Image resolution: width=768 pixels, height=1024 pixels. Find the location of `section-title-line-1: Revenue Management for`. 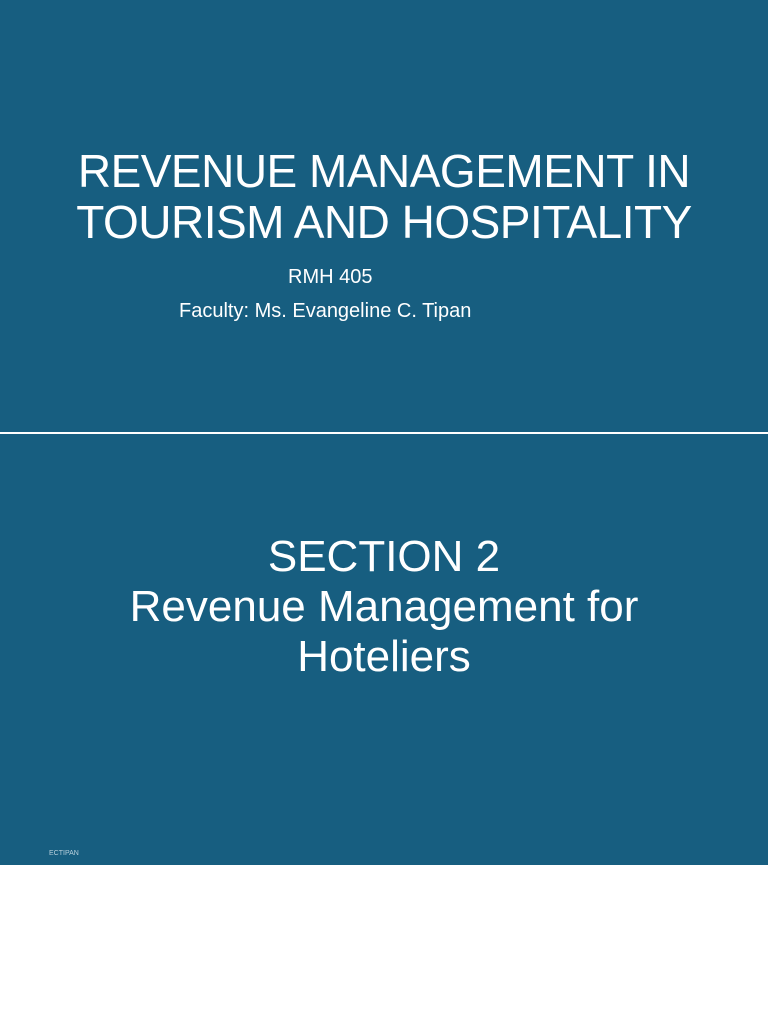

section-title-line-1: Revenue Management for is located at coordinates (384, 606).